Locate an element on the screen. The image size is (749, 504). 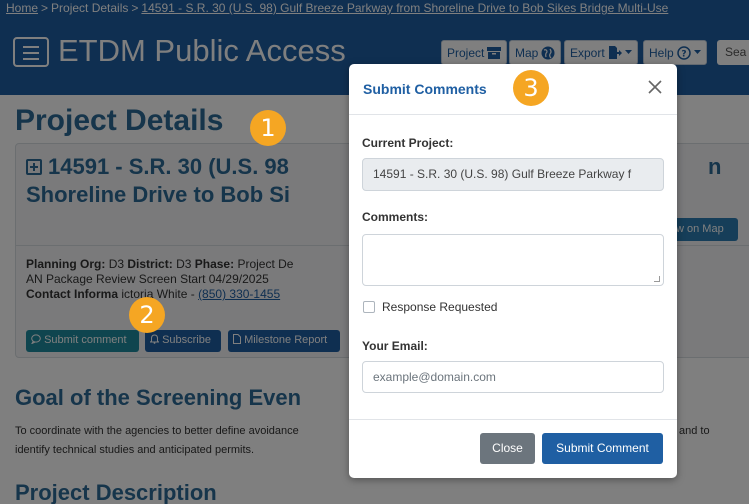
callout-badge-1: 1 is located at coordinates (268, 128).